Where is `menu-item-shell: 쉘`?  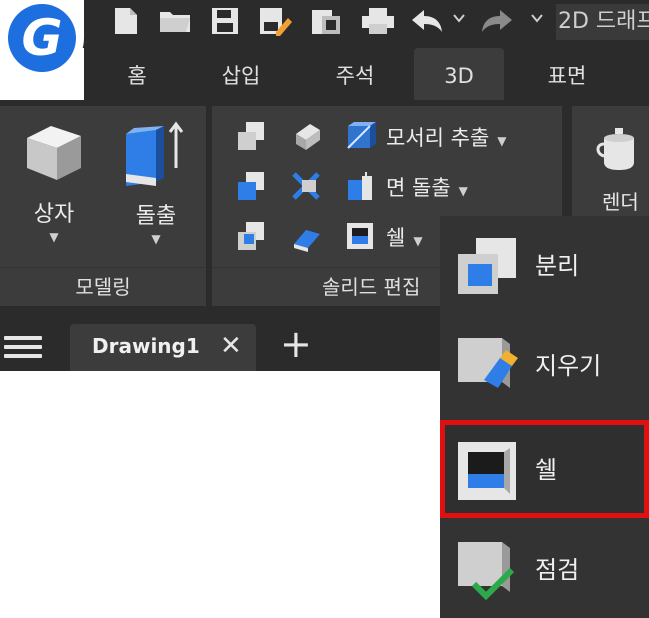 menu-item-shell: 쉘 is located at coordinates (544, 469).